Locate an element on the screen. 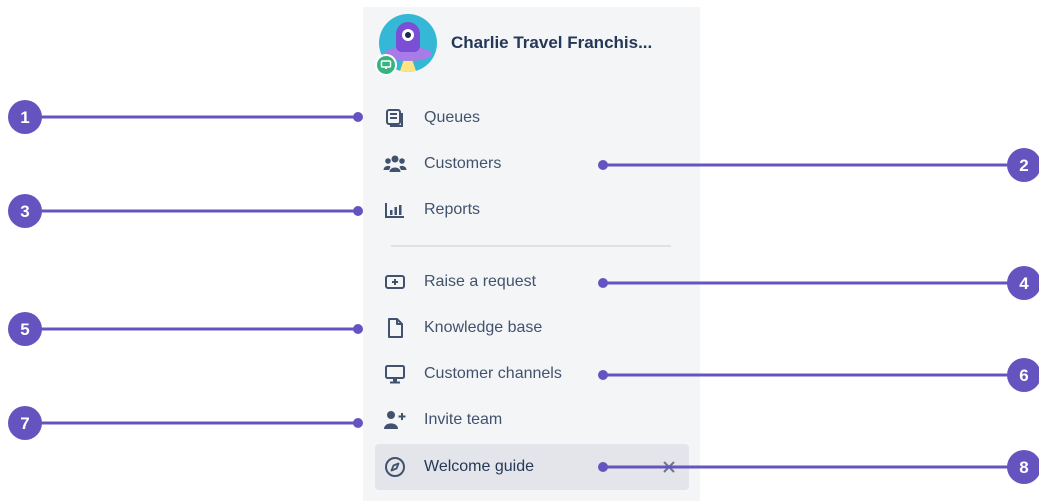  callout-number: 7 is located at coordinates (24, 423).